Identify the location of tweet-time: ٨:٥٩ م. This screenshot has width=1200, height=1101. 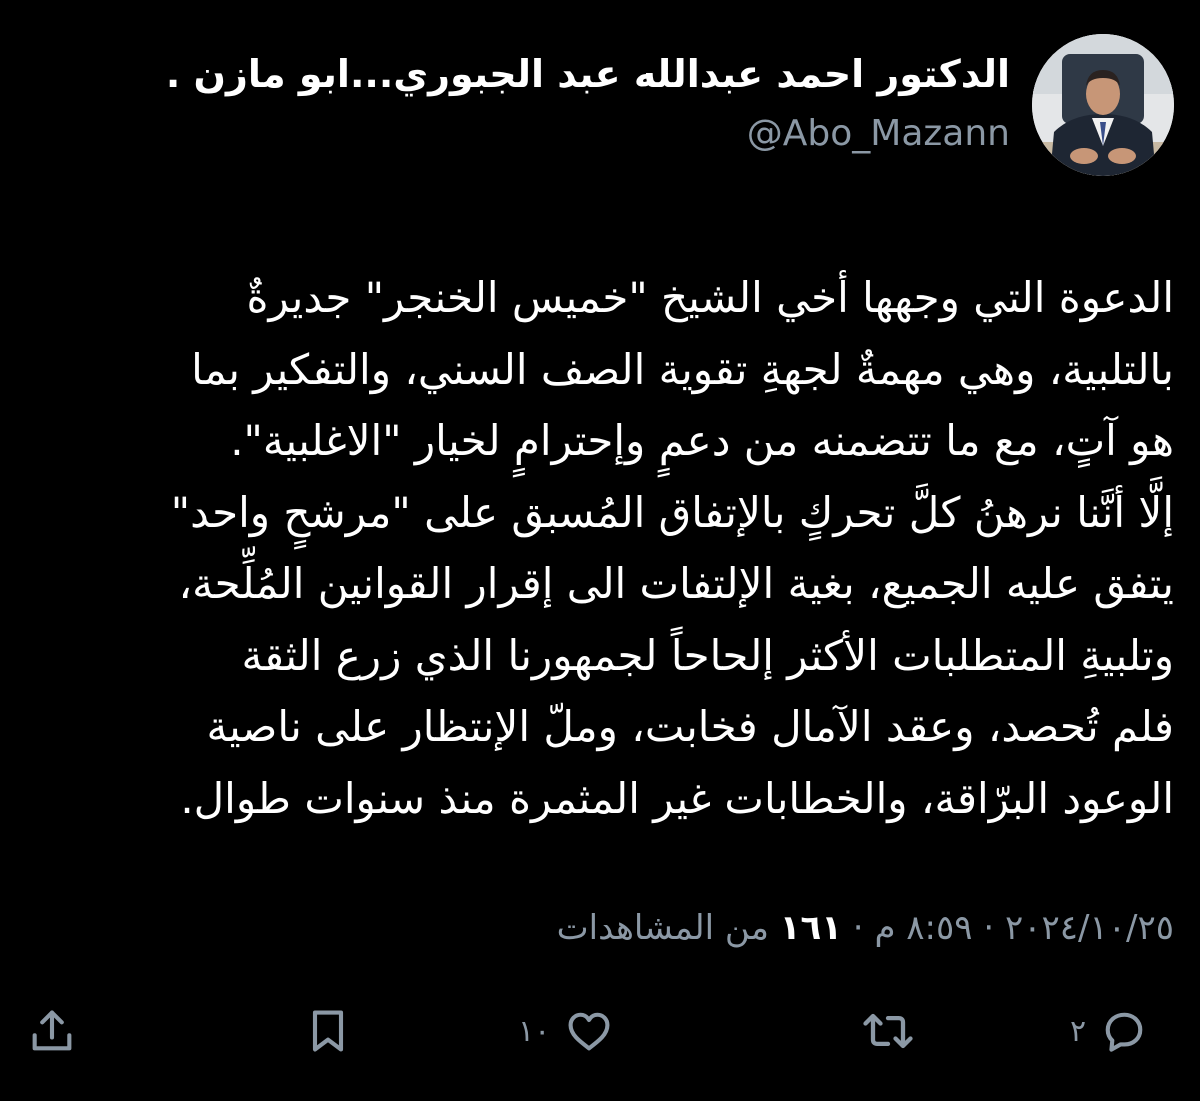
(923, 928).